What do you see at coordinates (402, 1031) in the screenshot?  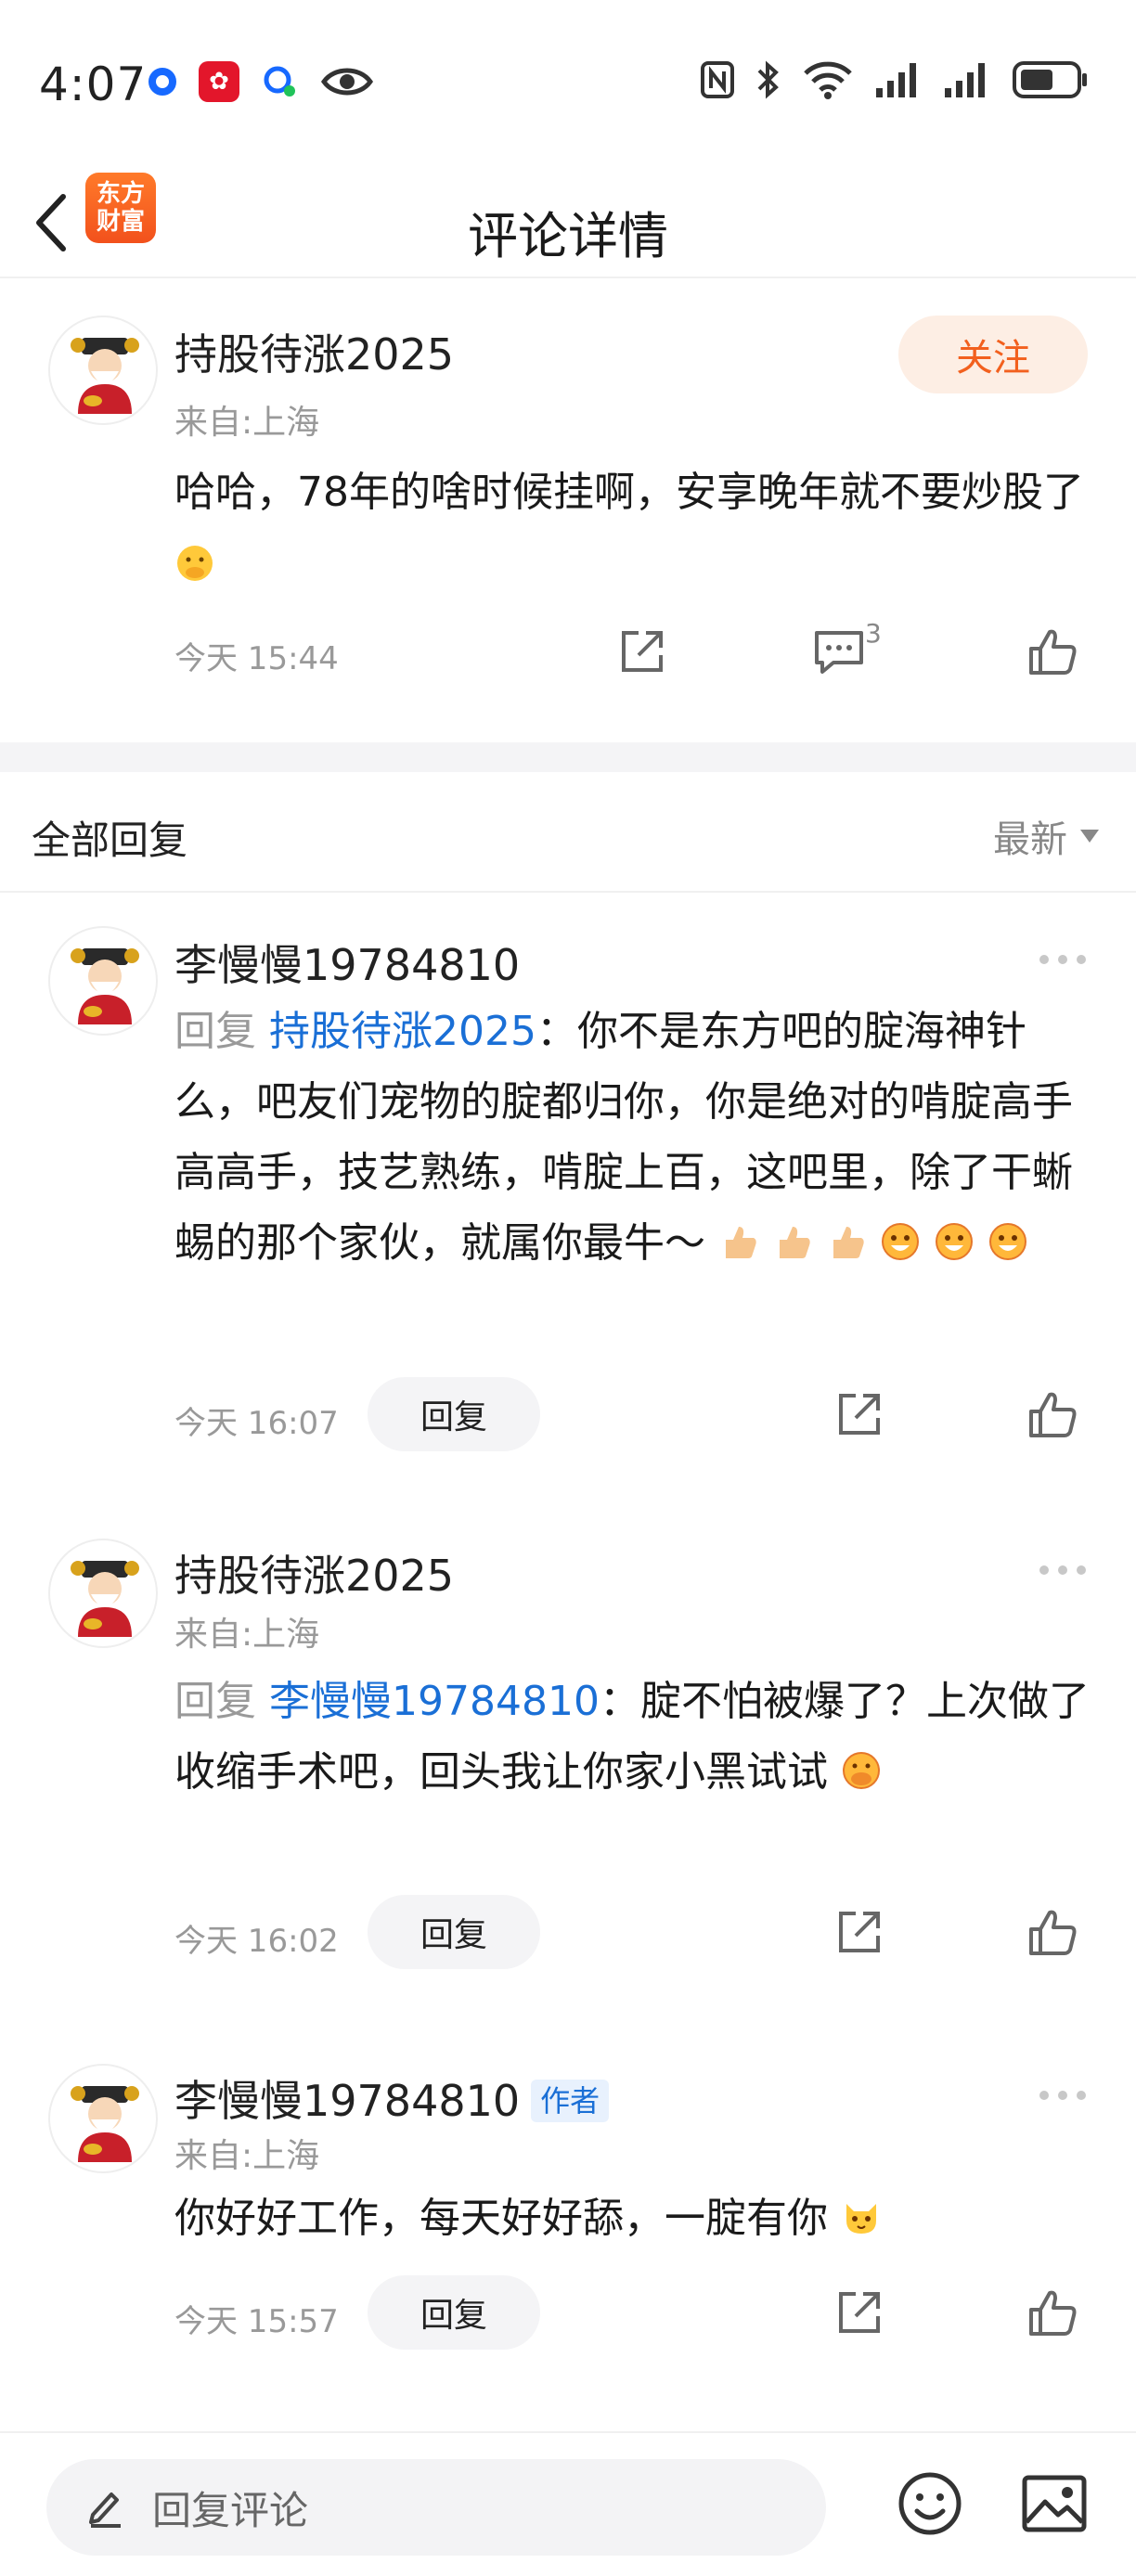 I see `mention-link: 持股待涨2025` at bounding box center [402, 1031].